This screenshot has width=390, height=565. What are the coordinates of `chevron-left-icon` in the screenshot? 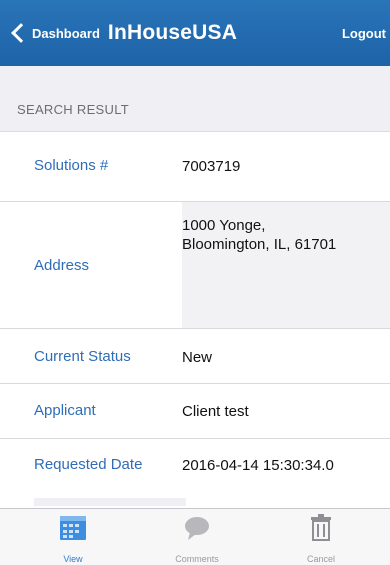 It's located at (21, 33).